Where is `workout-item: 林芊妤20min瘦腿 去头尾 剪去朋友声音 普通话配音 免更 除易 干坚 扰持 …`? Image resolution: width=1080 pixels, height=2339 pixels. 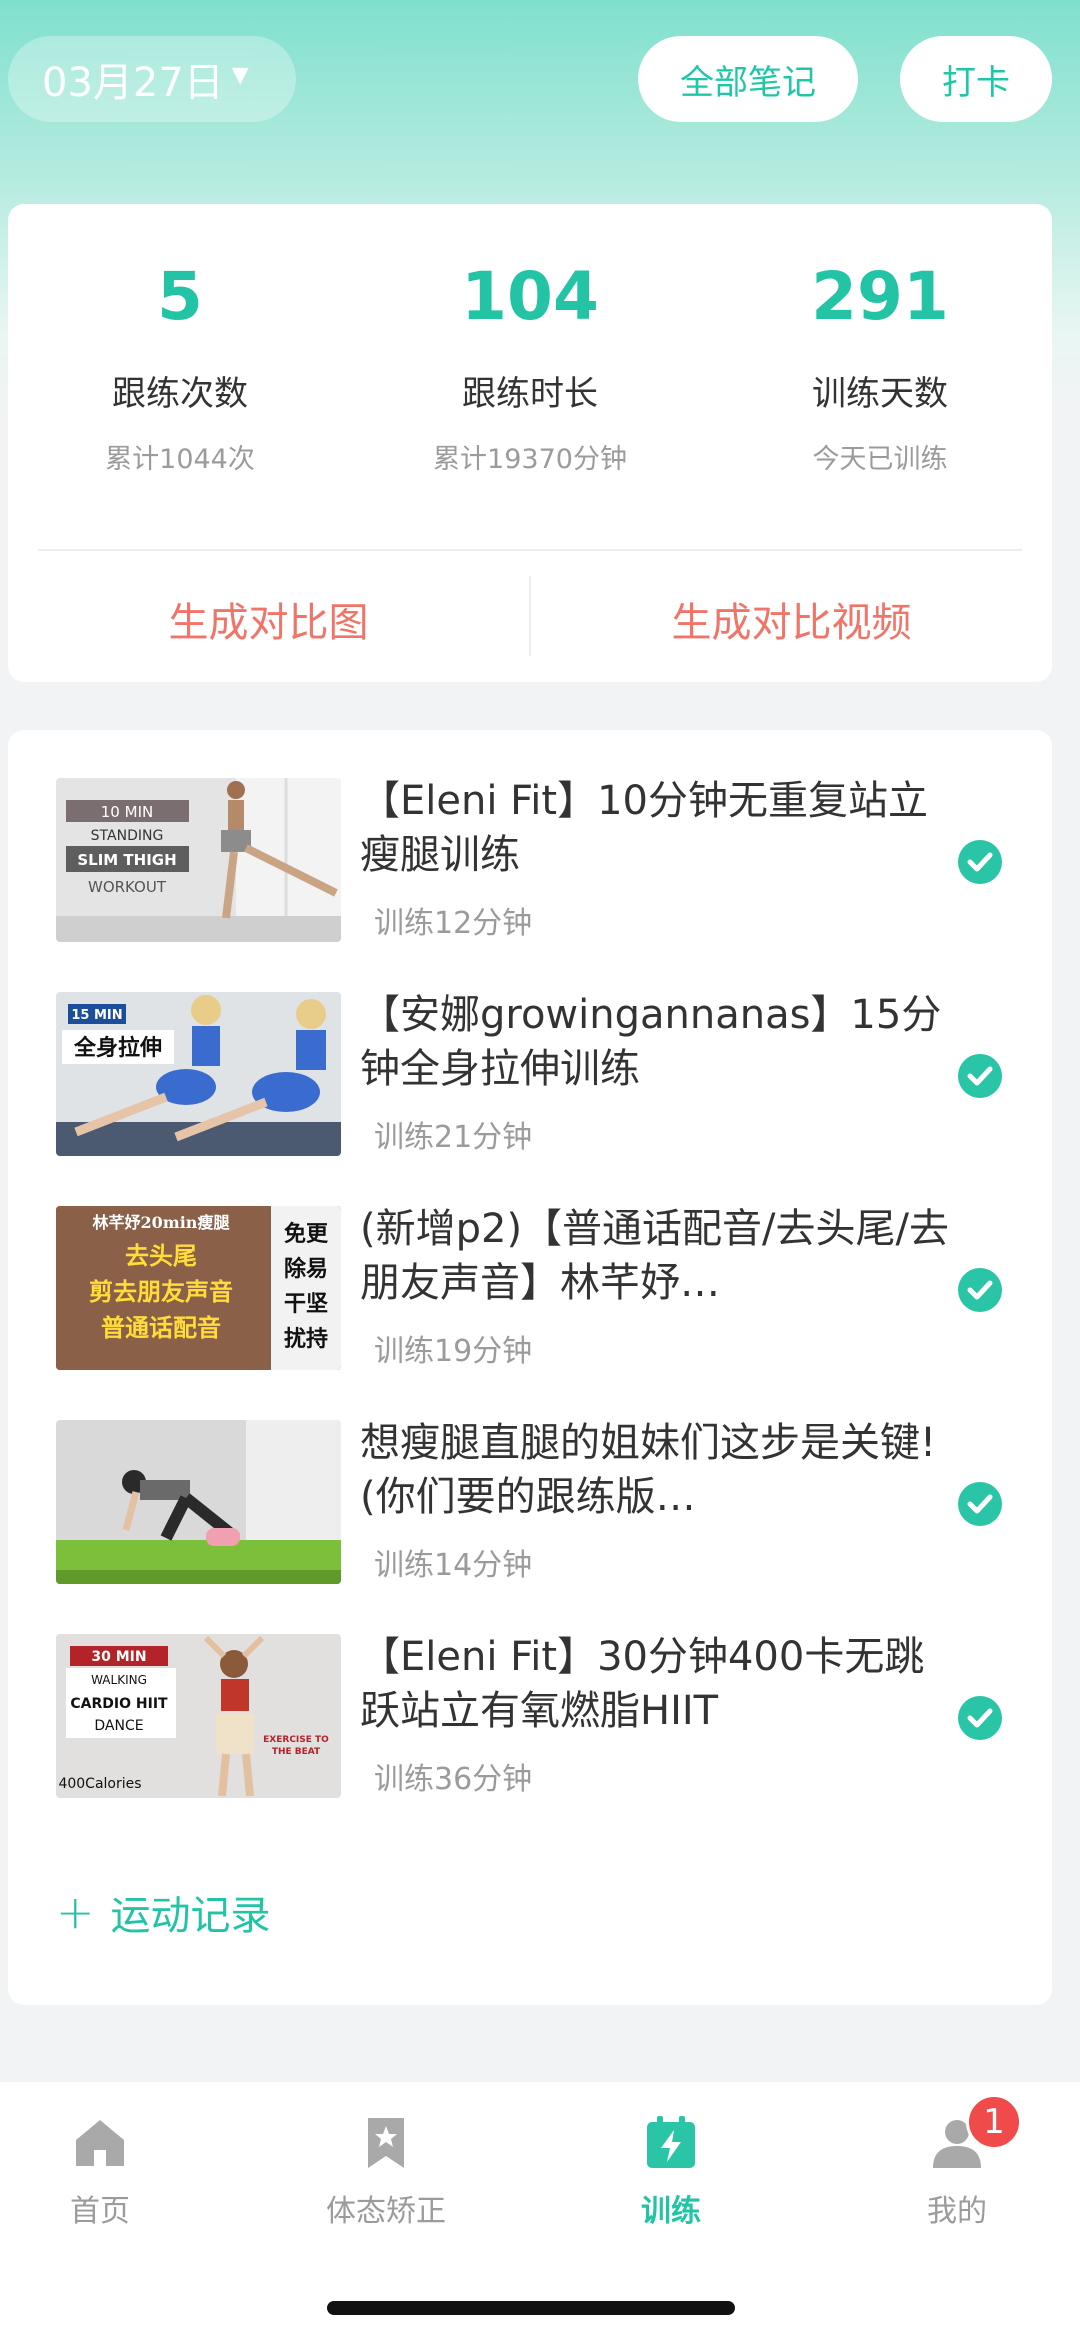 workout-item: 林芊妤20min瘦腿 去头尾 剪去朋友声音 普通话配音 免更 除易 干坚 扰持 … is located at coordinates (530, 1289).